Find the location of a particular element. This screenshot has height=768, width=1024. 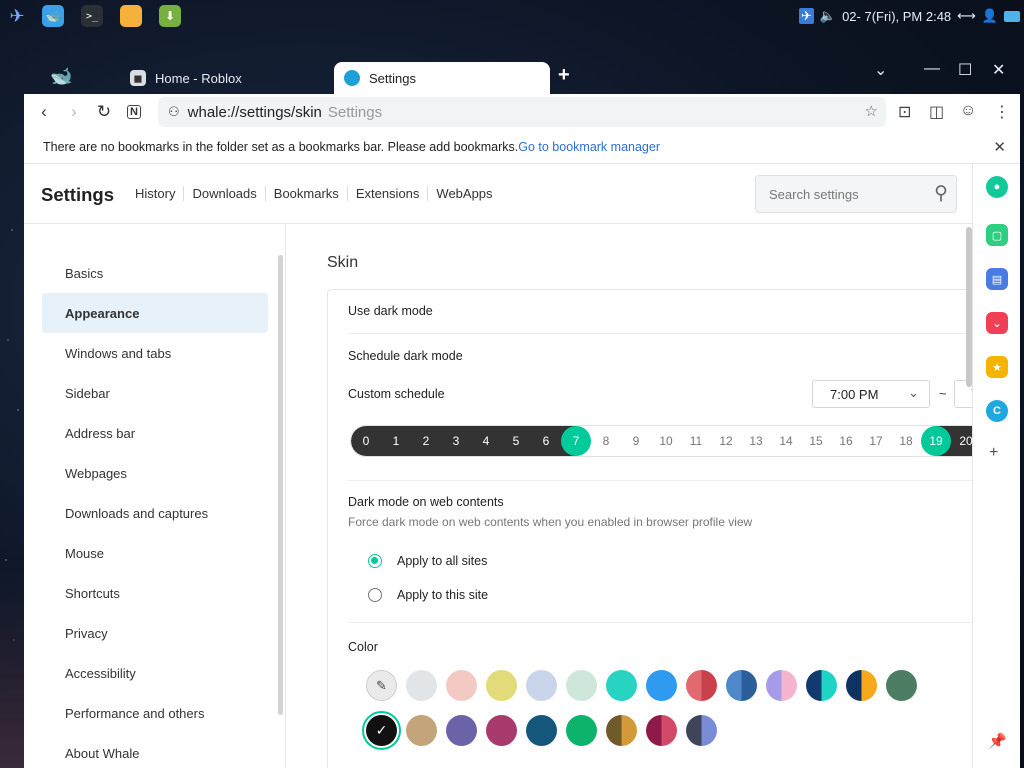

hour-cell: 3 is located at coordinates (456, 441).